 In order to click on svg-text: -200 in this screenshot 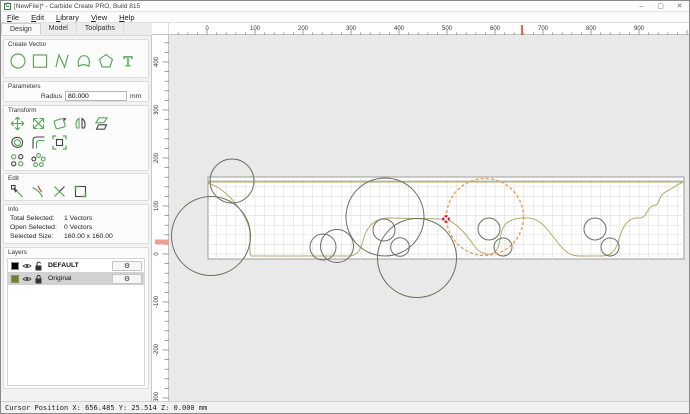, I will do `click(157, 349)`.